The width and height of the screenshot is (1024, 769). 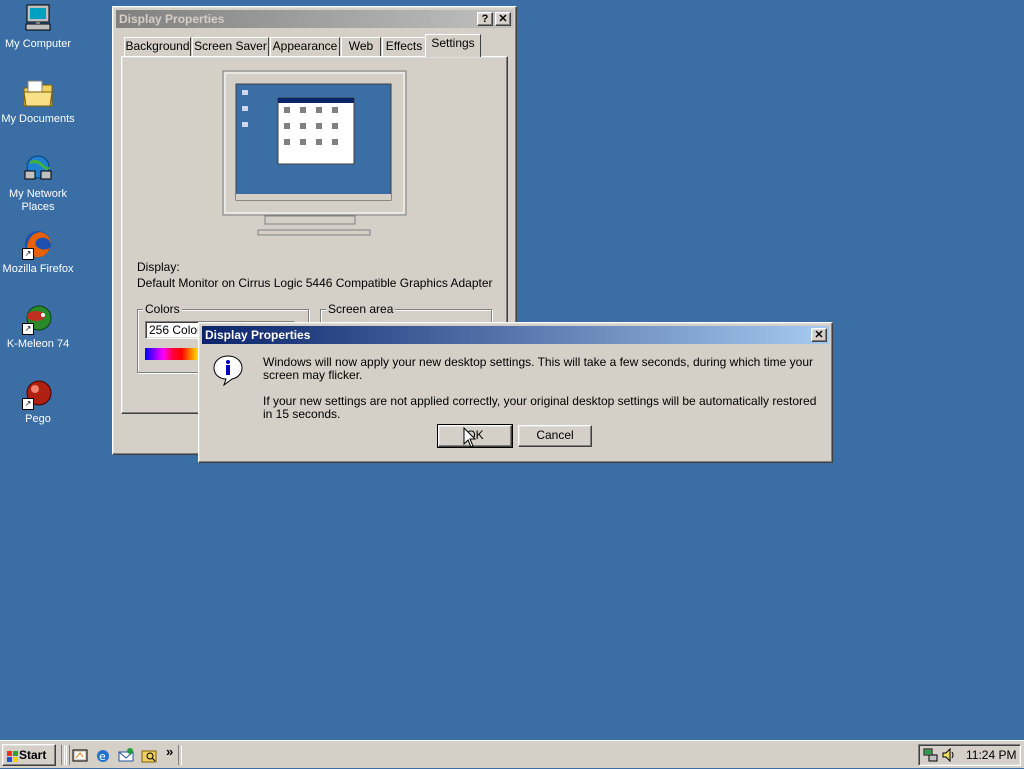 I want to click on desktop-icon-label: Mozilla Firefox, so click(x=38, y=269).